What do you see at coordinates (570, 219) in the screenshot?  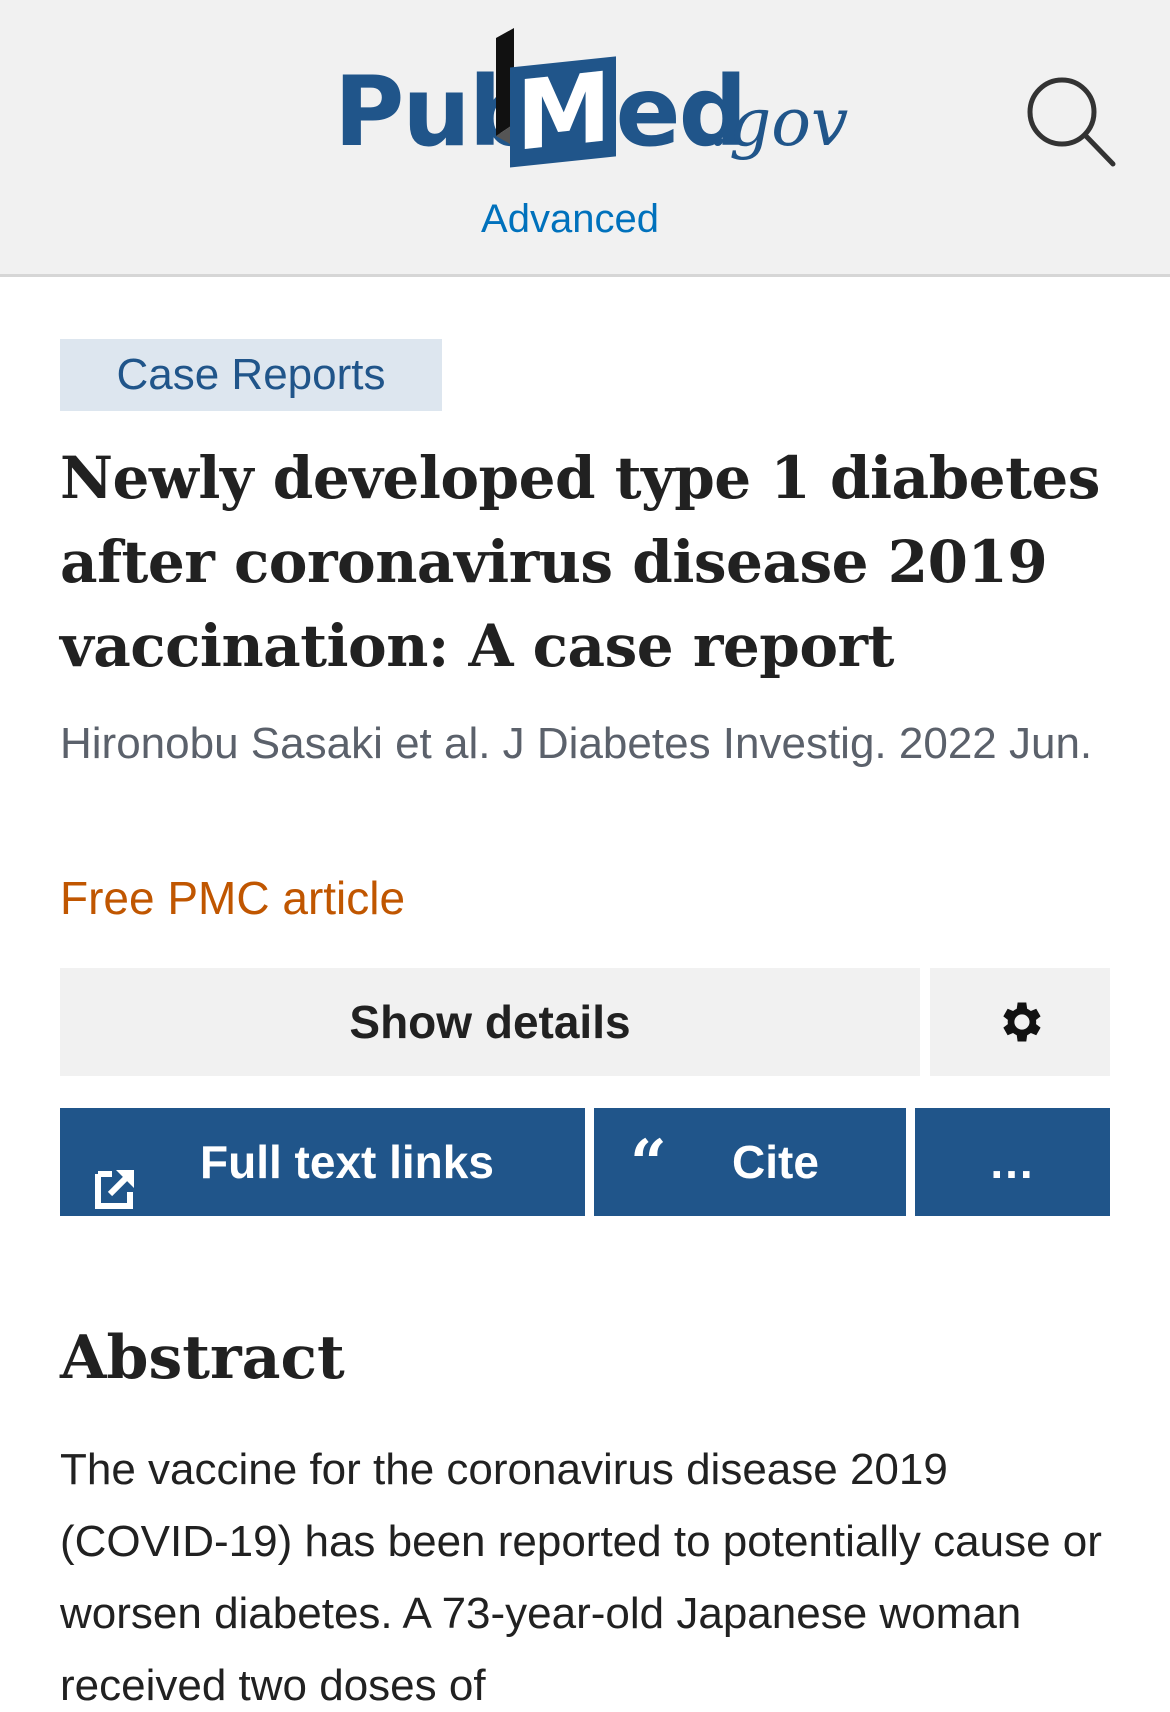 I see `advanced-search-link: Advanced` at bounding box center [570, 219].